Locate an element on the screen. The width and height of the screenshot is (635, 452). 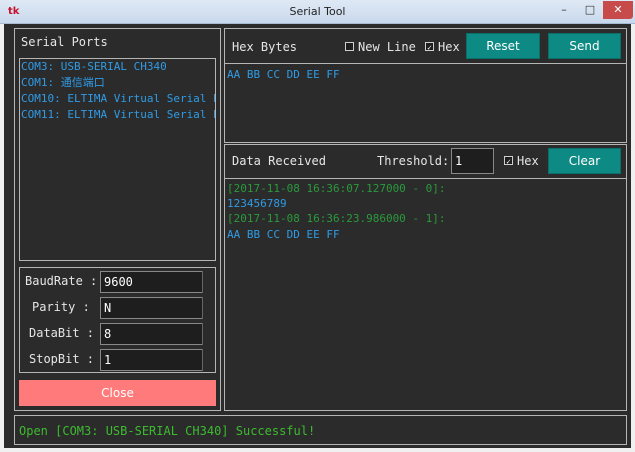
baudrate-label: BaudRate : is located at coordinates (61, 281).